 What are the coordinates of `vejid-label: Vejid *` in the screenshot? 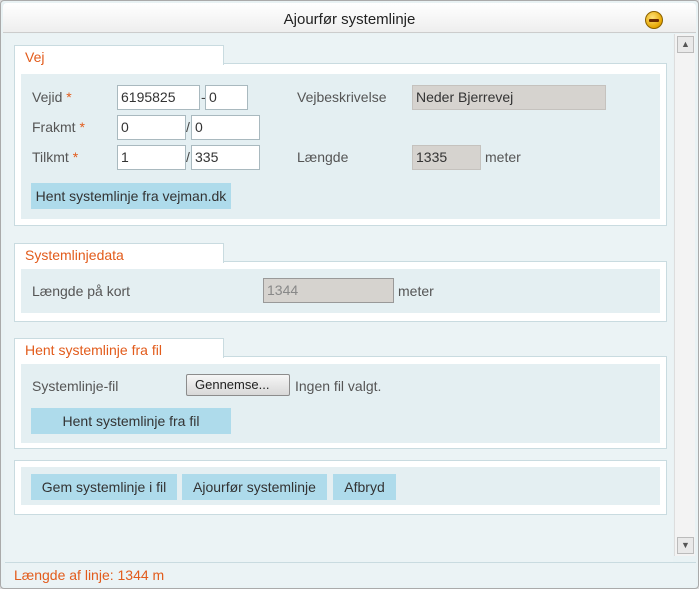 It's located at (52, 97).